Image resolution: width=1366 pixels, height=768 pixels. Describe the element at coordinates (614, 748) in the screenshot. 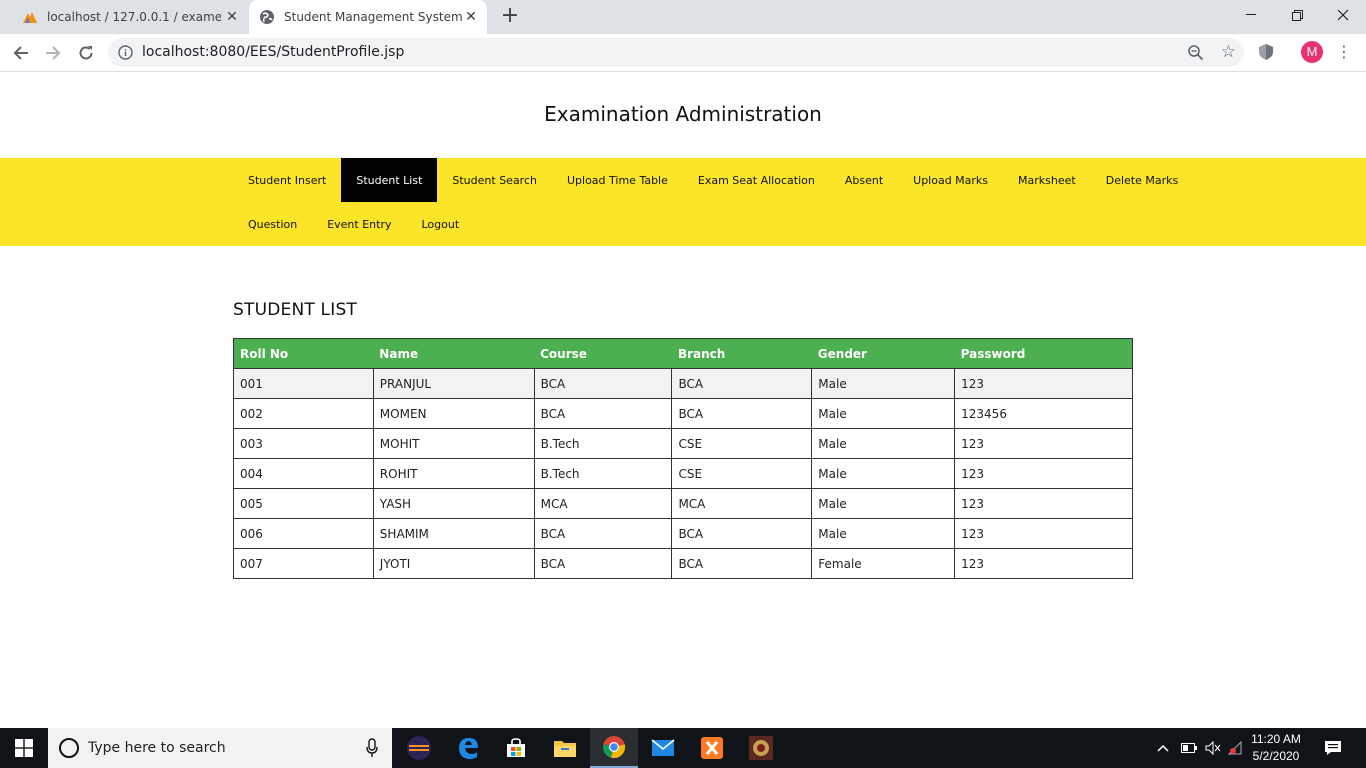

I see `chrome-browser-icon` at that location.